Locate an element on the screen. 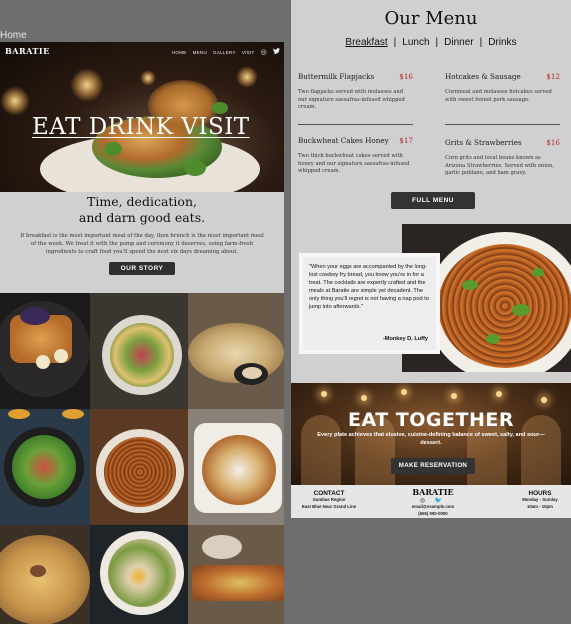 The height and width of the screenshot is (624, 571). hero-title: EAT DRINK VISIT is located at coordinates (141, 127).